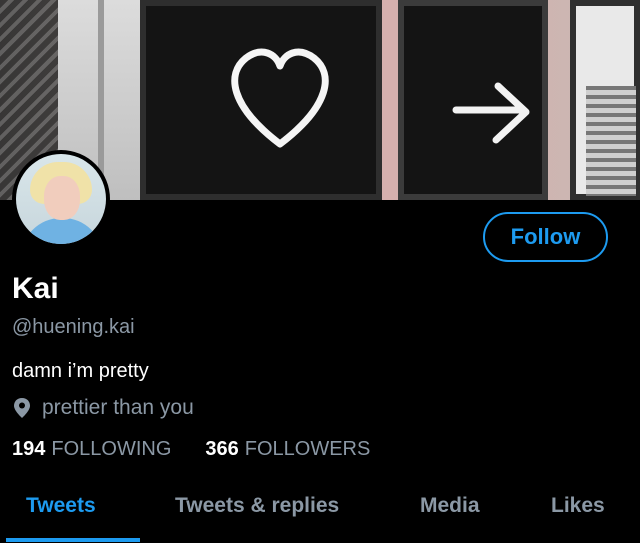  I want to click on profile-bio: damn i’m pretty, so click(80, 371).